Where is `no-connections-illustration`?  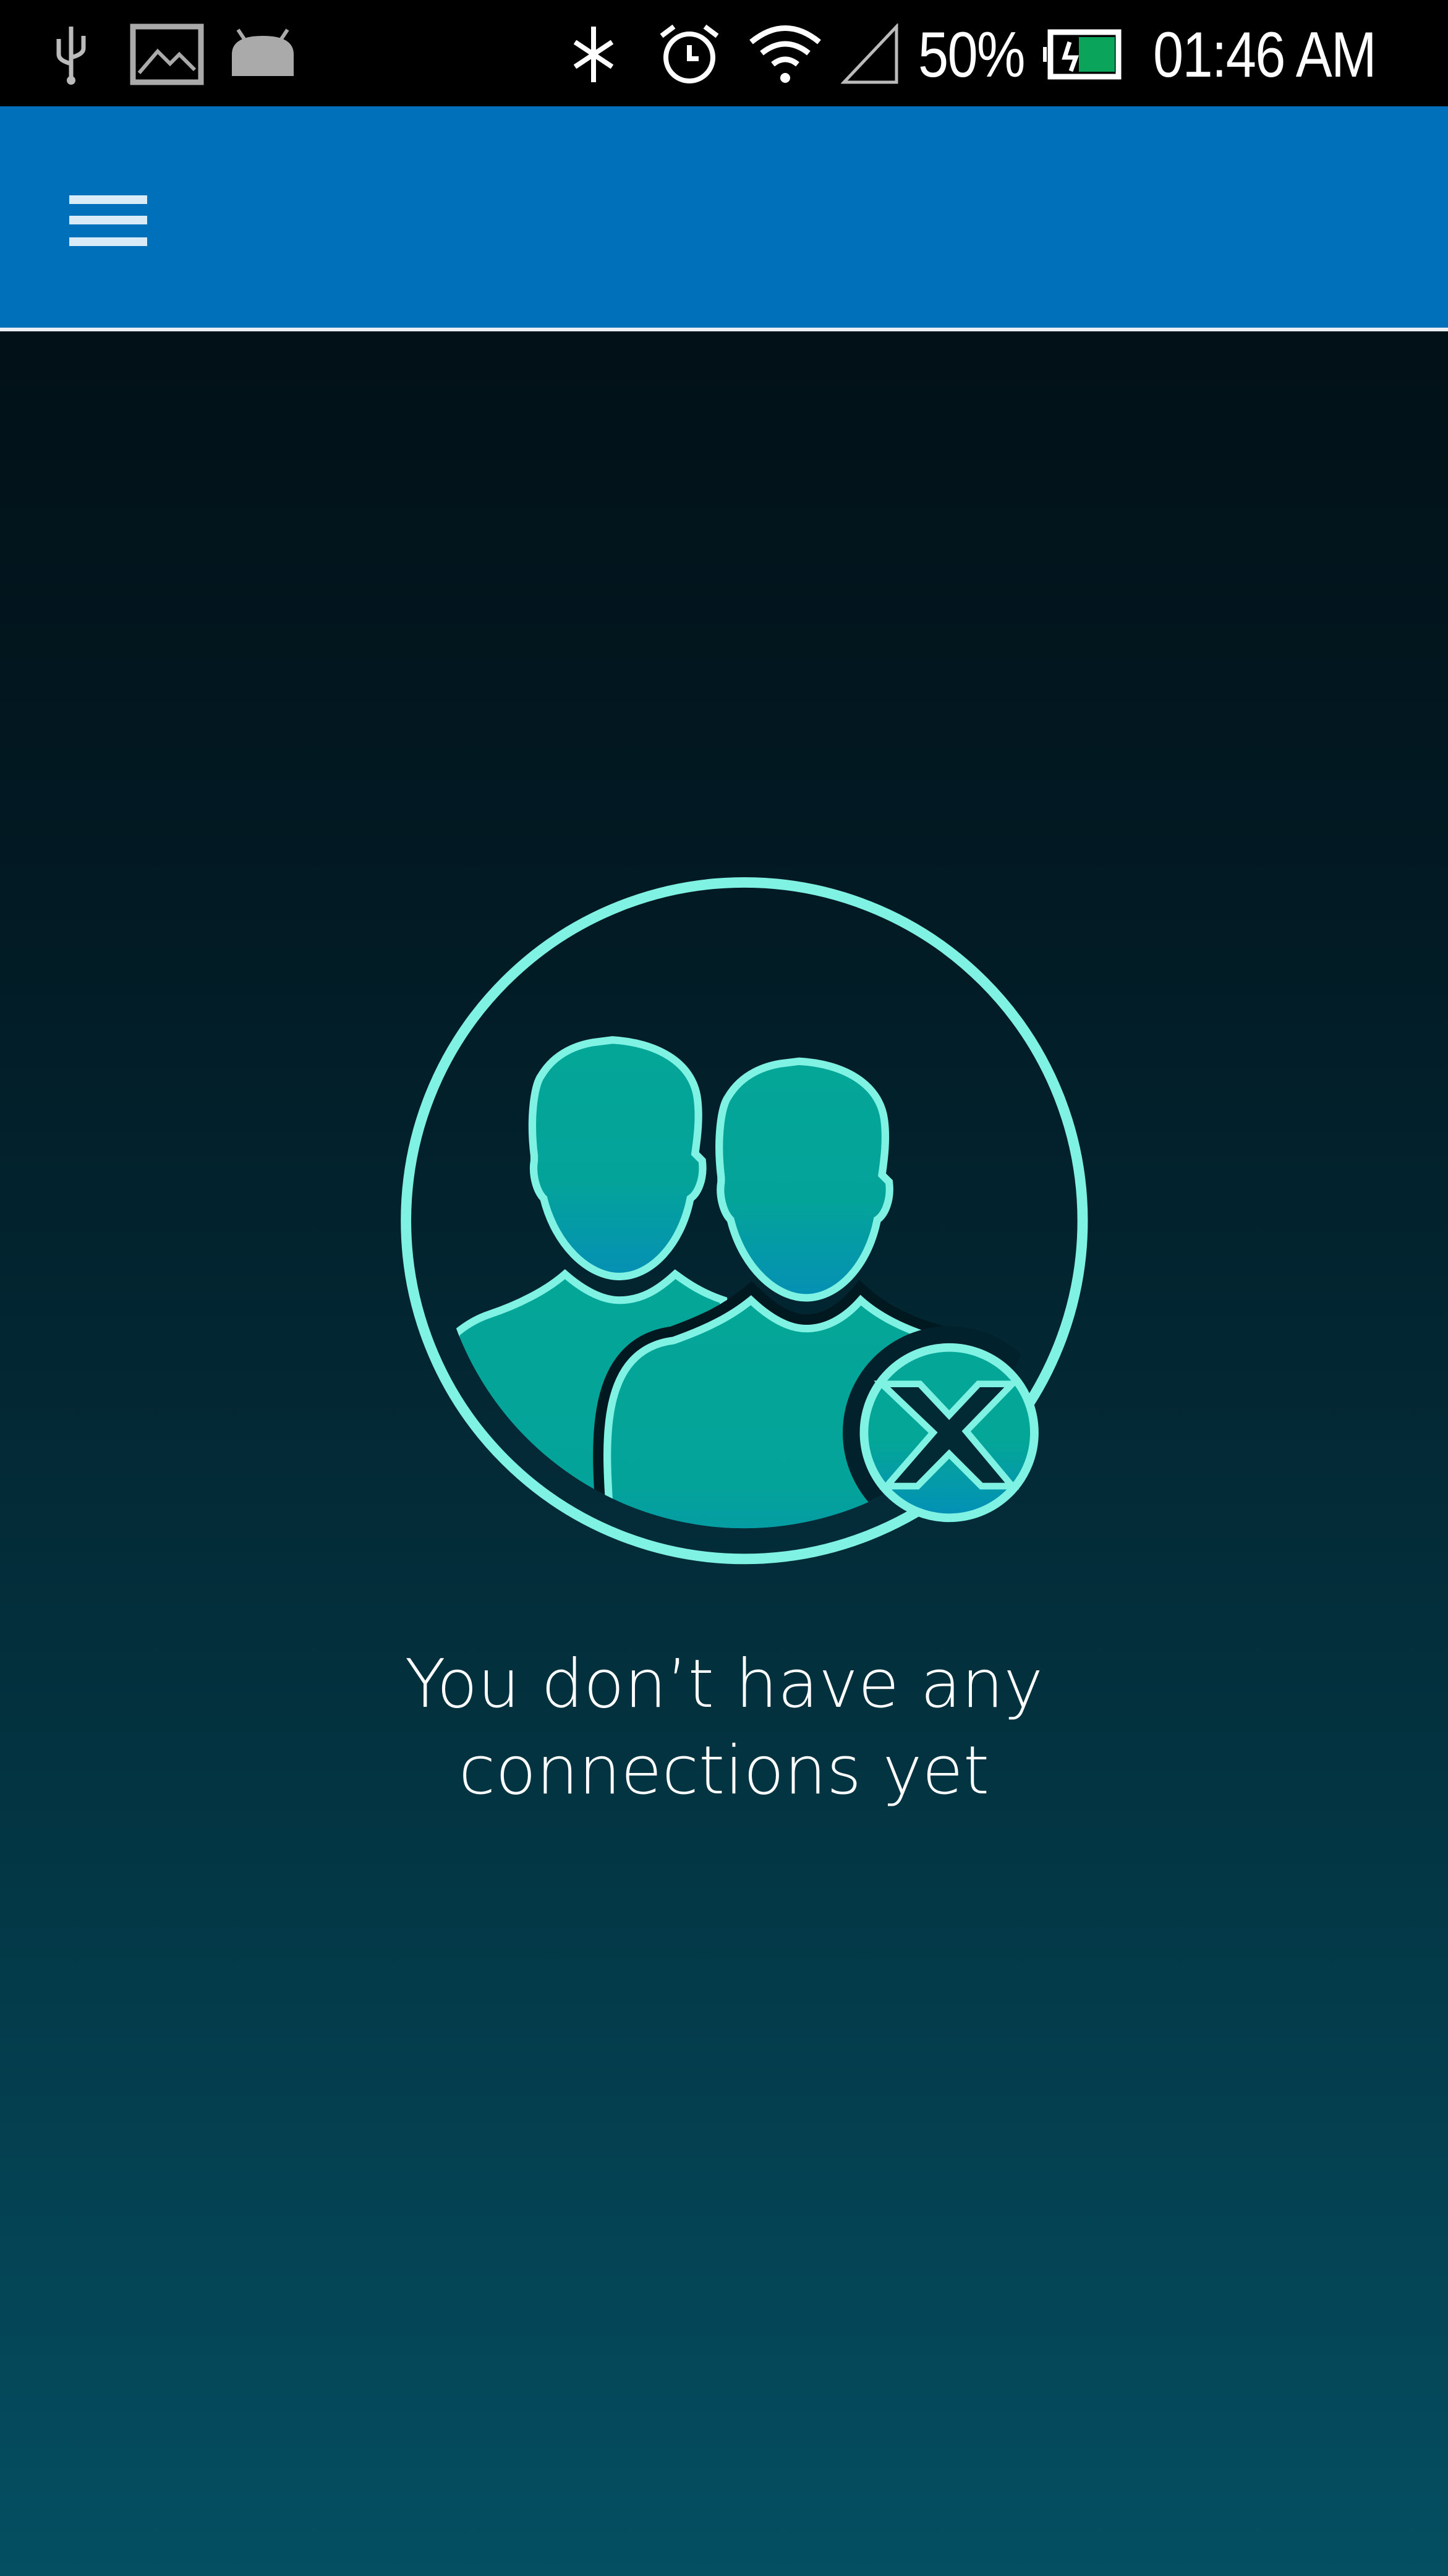
no-connections-illustration is located at coordinates (742, 1224).